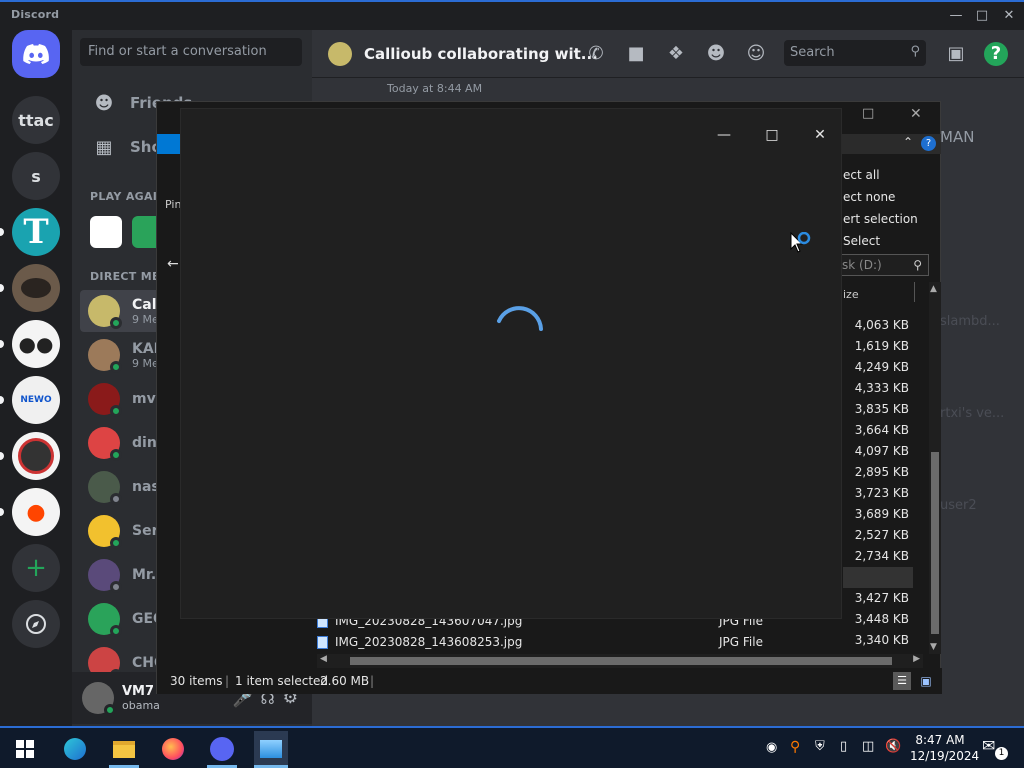 The width and height of the screenshot is (1024, 768). I want to click on back-arrow-icon: ←, so click(173, 264).